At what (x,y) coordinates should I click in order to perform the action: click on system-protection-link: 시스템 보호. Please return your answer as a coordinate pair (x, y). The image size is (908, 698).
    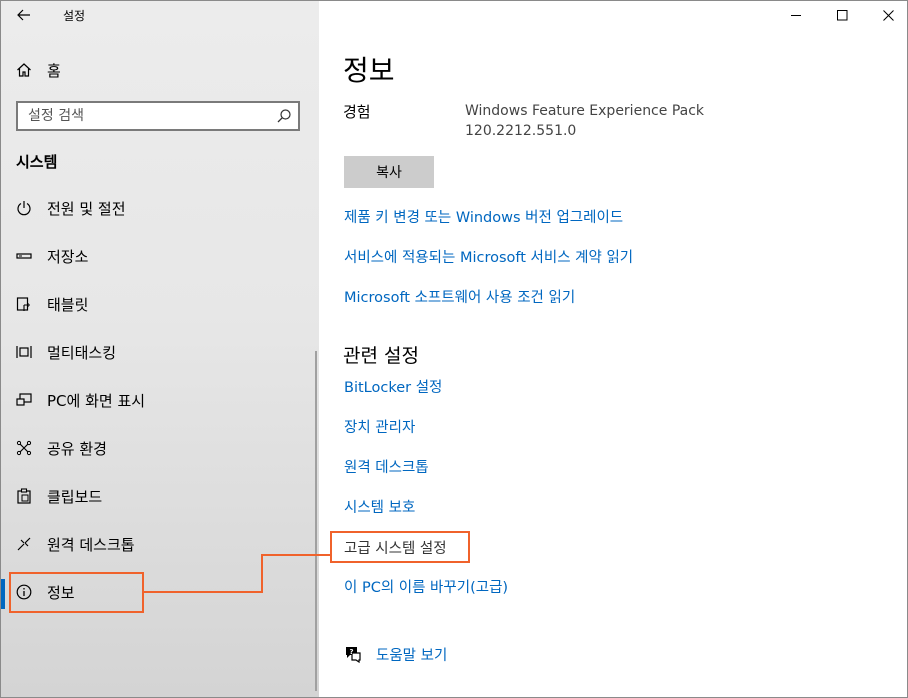
    Looking at the image, I should click on (379, 506).